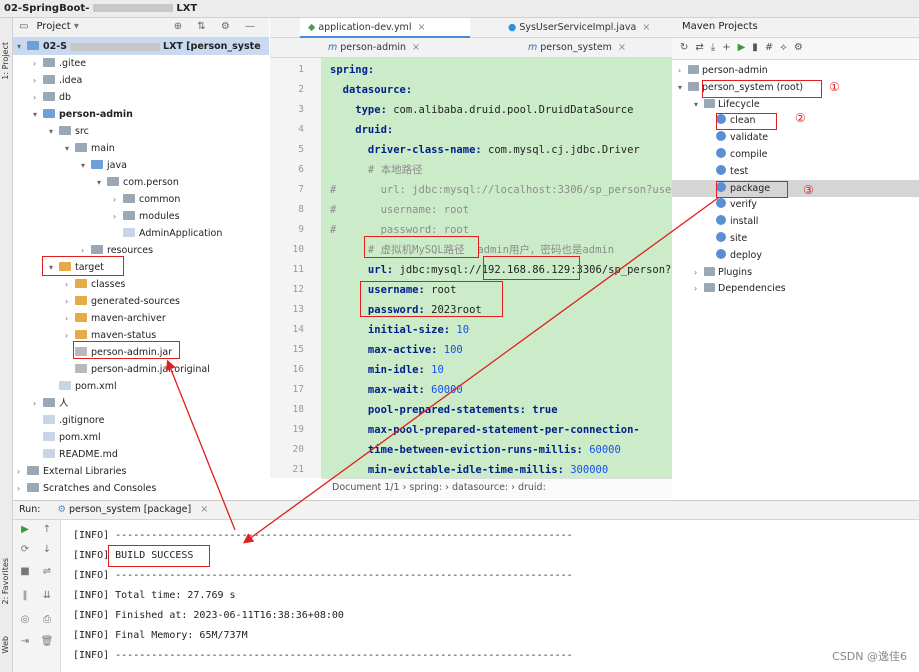  What do you see at coordinates (795, 221) in the screenshot?
I see `maven-tree-item: install` at bounding box center [795, 221].